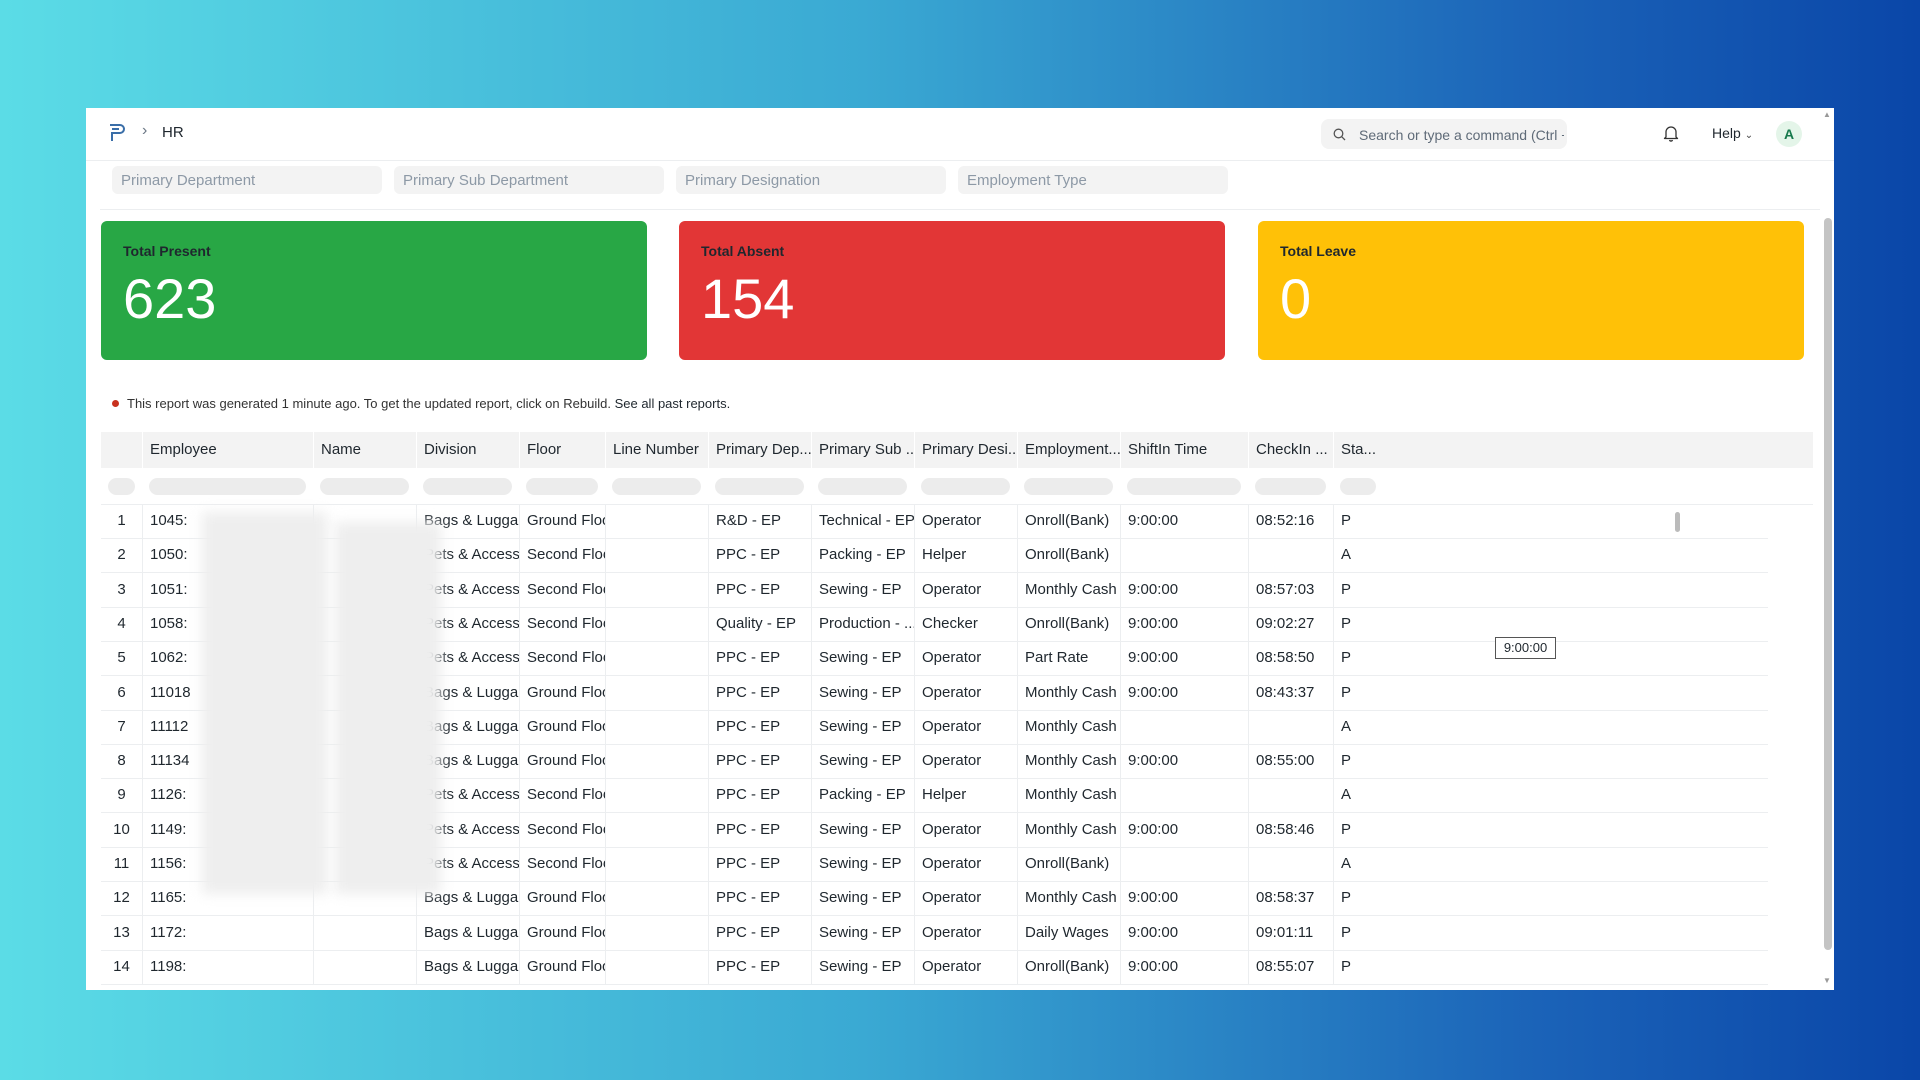 Image resolution: width=1920 pixels, height=1080 pixels. Describe the element at coordinates (1290, 658) in the screenshot. I see `cell-checkin-time: 08:58:50` at that location.